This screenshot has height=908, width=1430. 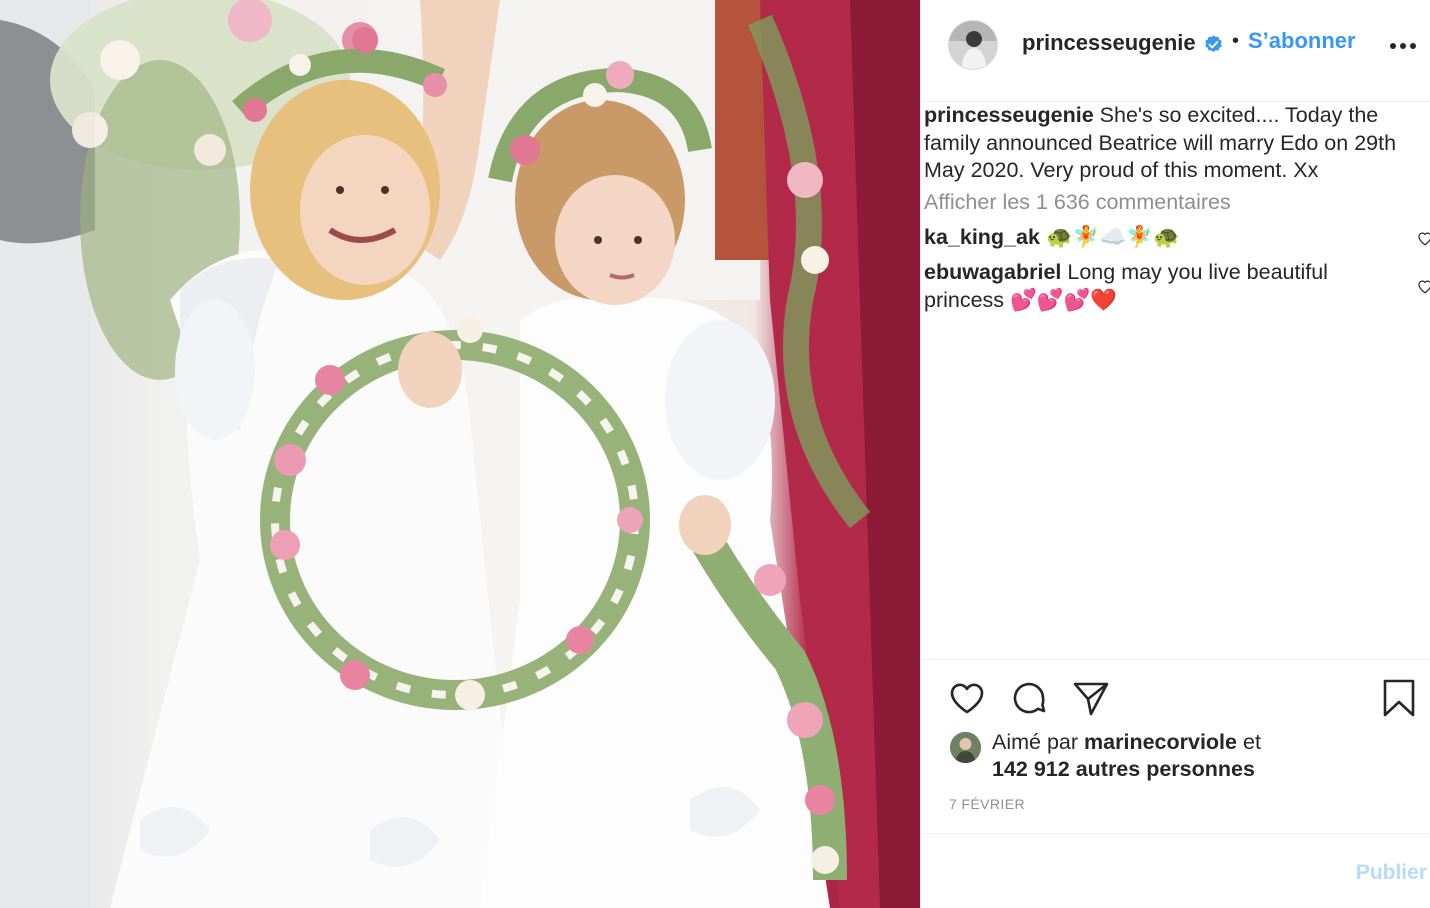 I want to click on liker-avatar, so click(x=965, y=747).